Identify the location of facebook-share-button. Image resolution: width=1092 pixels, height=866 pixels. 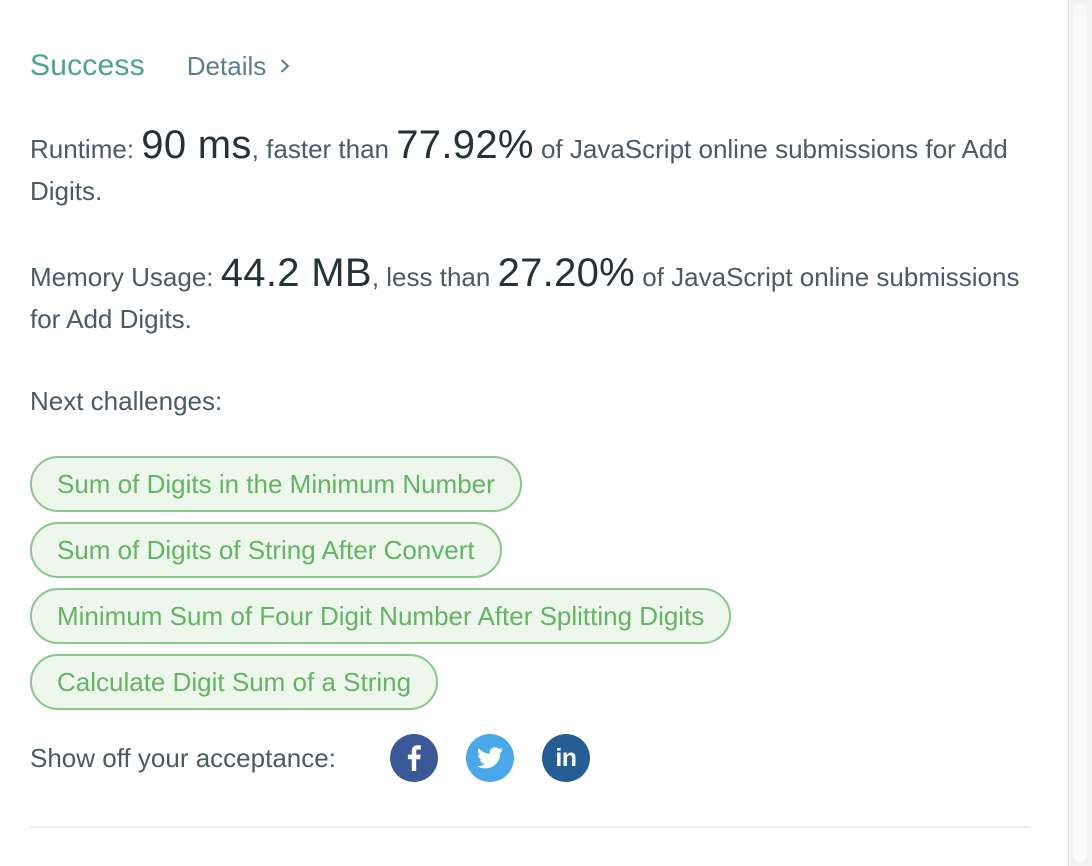
(413, 758).